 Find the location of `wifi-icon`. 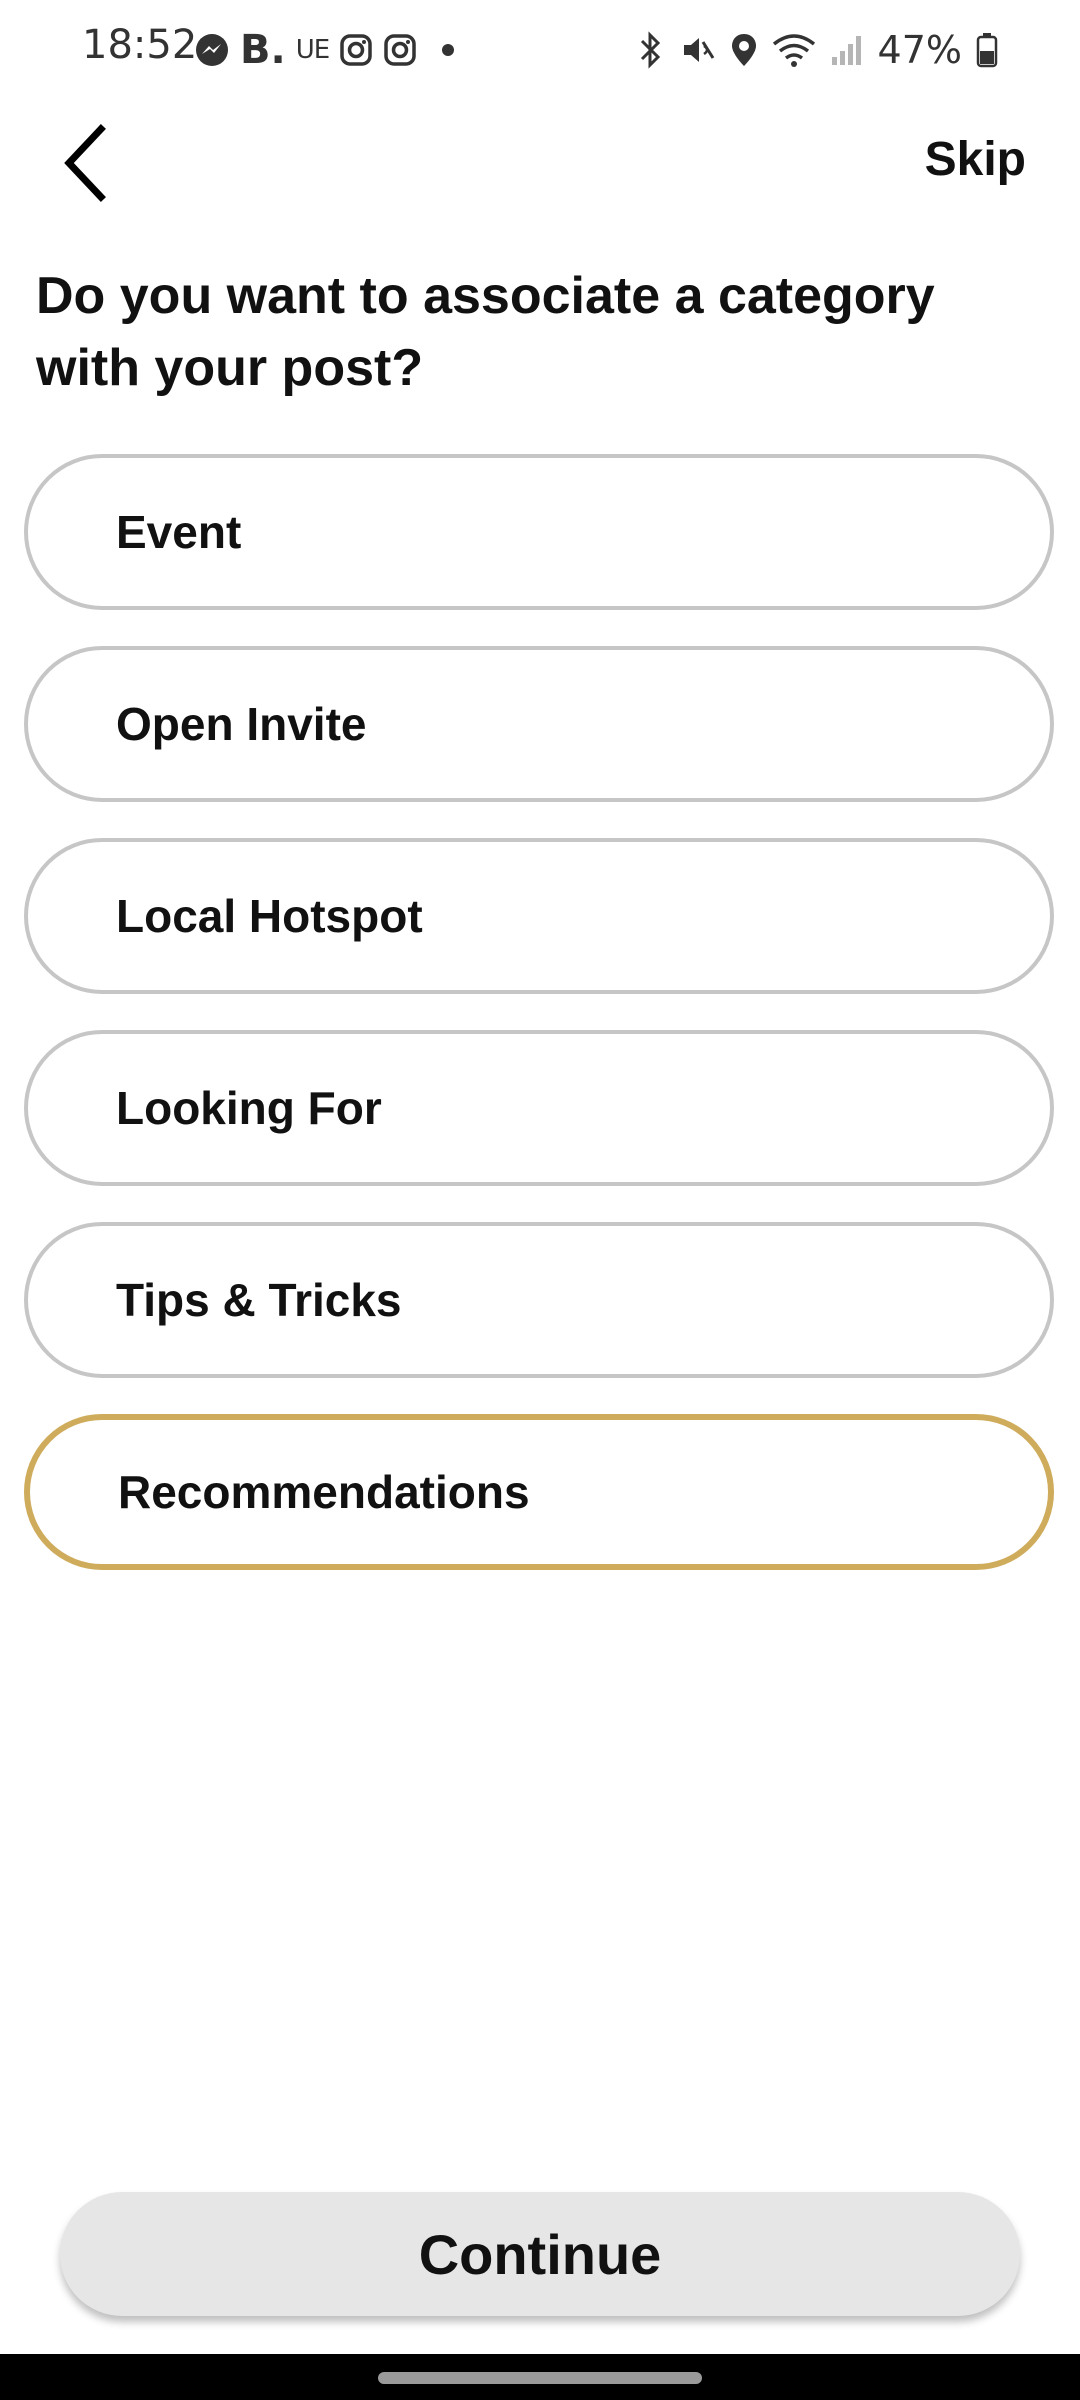

wifi-icon is located at coordinates (794, 50).